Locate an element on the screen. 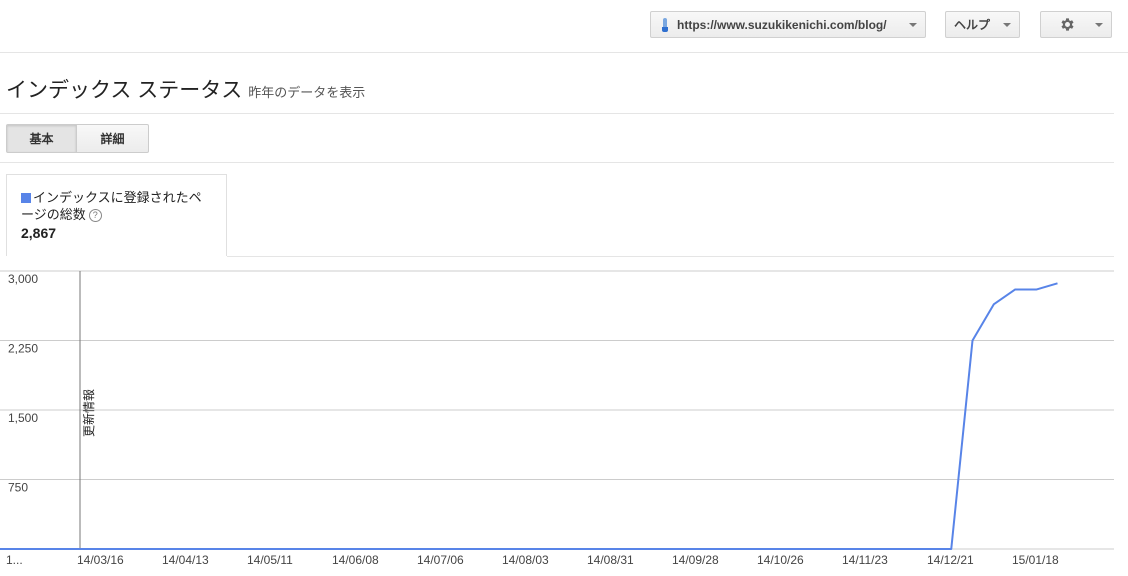 This screenshot has height=576, width=1128. legend-swatch is located at coordinates (26, 198).